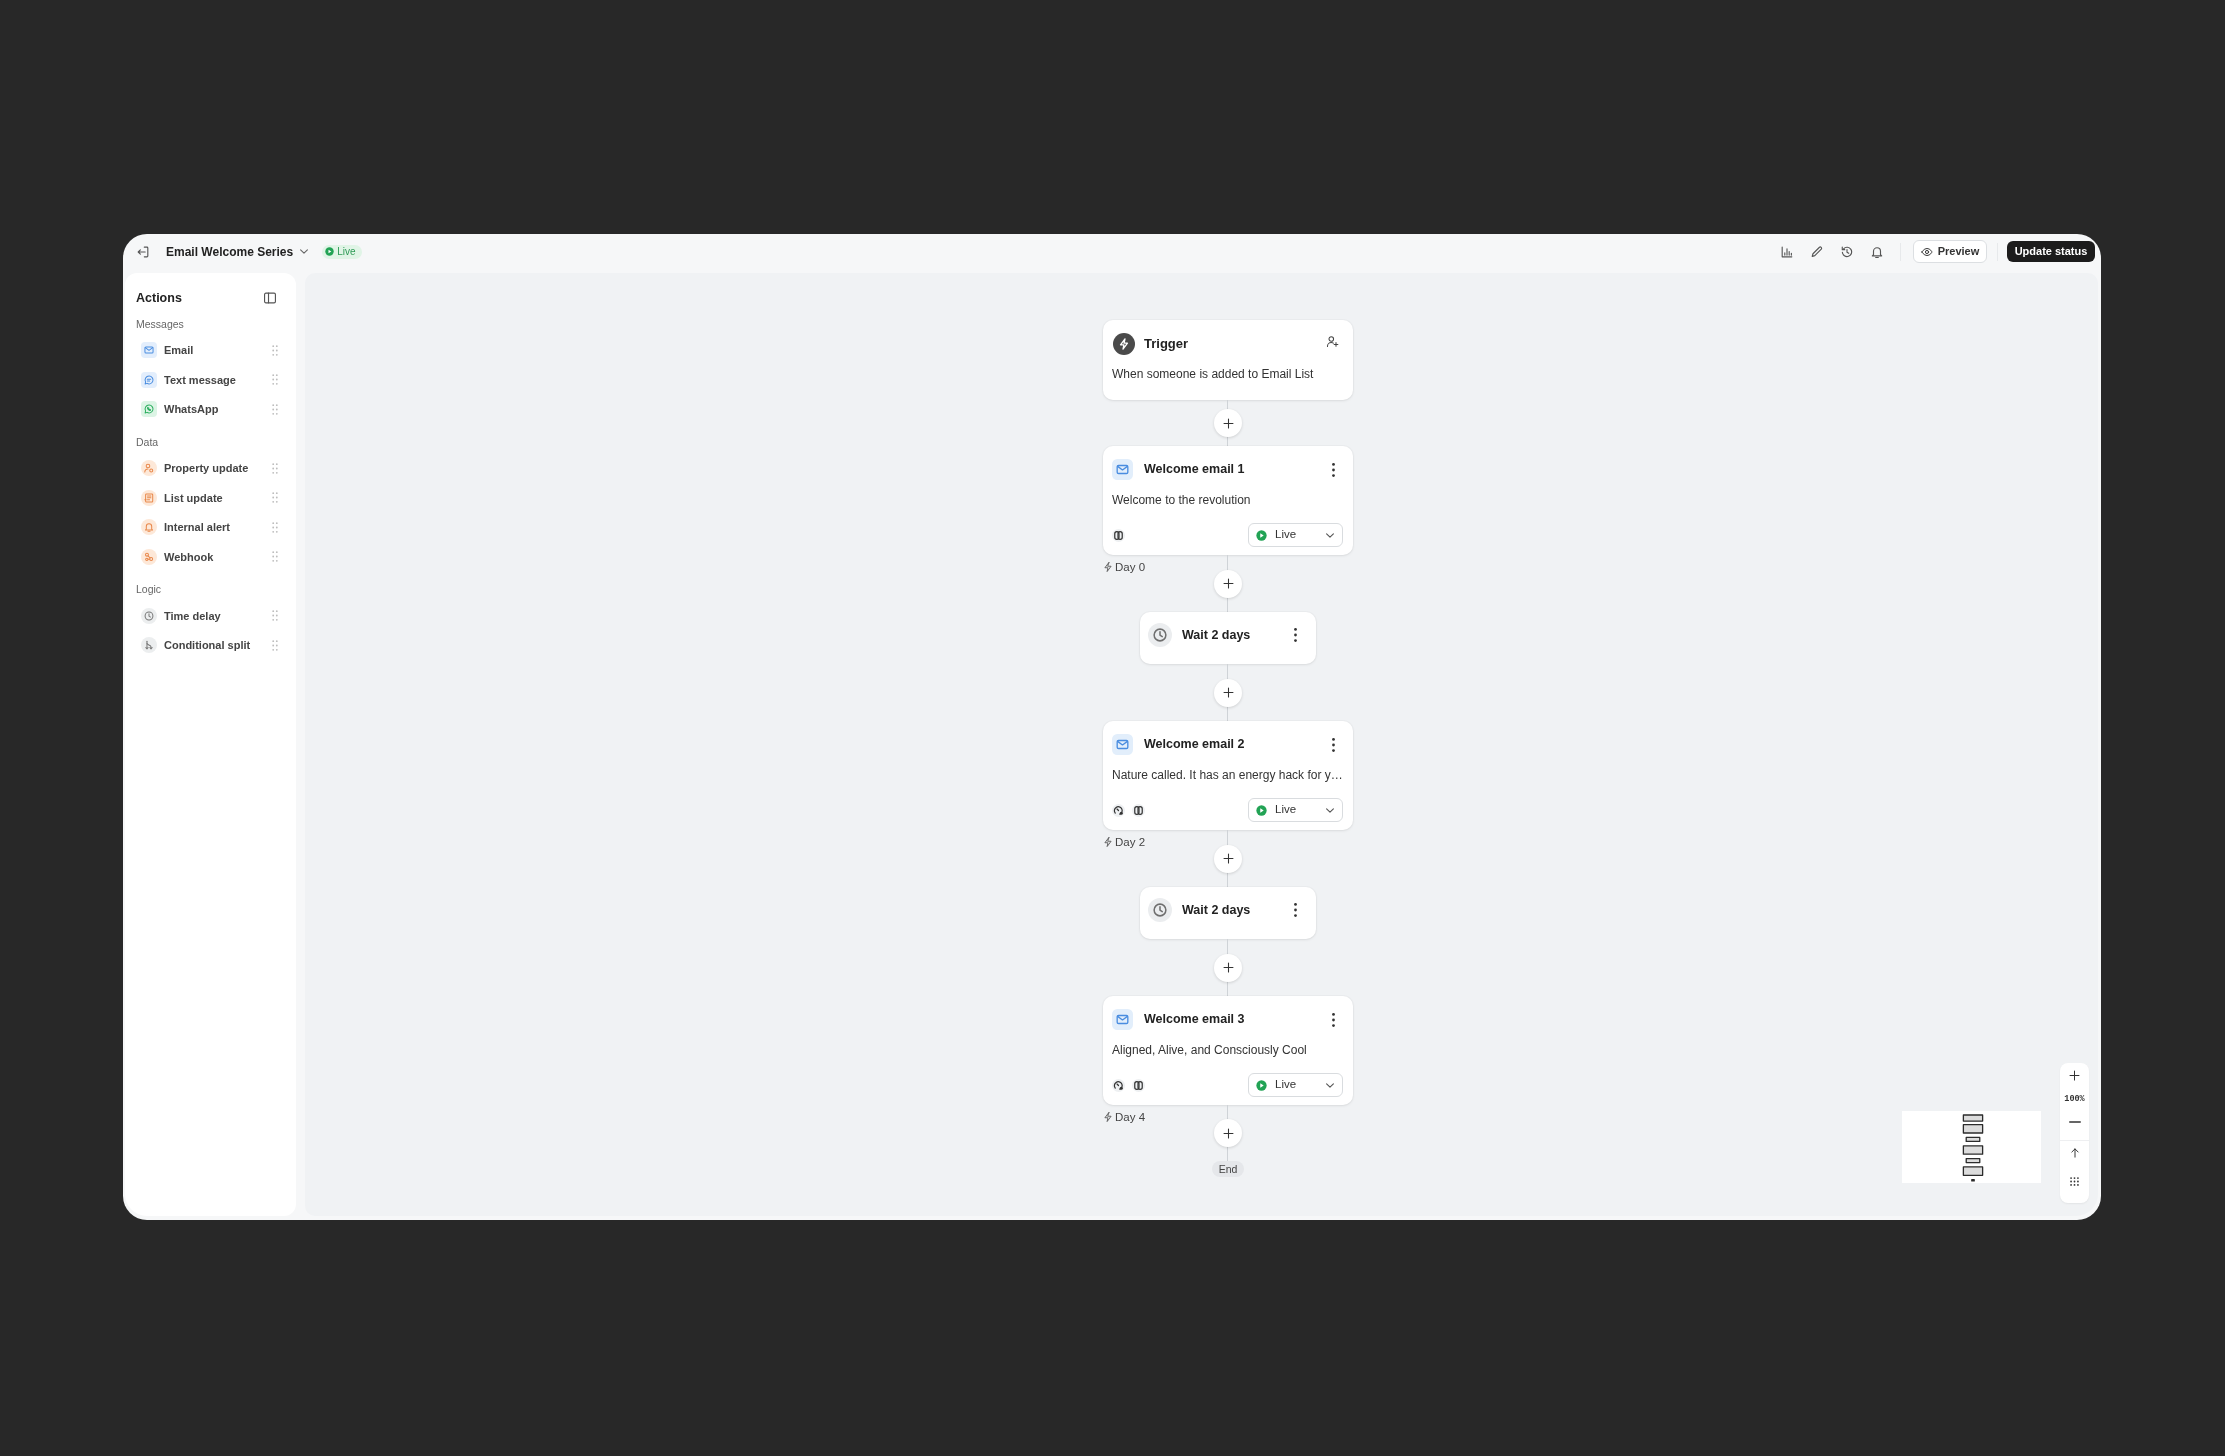 Image resolution: width=2225 pixels, height=1456 pixels. I want to click on action-label: WhatsApp, so click(191, 409).